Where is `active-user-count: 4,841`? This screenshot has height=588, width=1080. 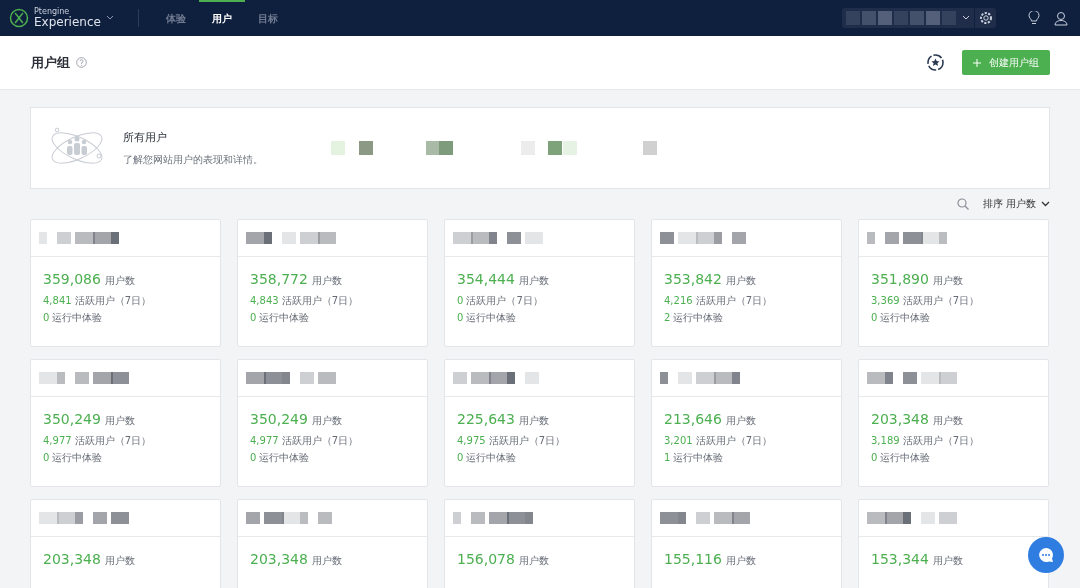
active-user-count: 4,841 is located at coordinates (57, 300).